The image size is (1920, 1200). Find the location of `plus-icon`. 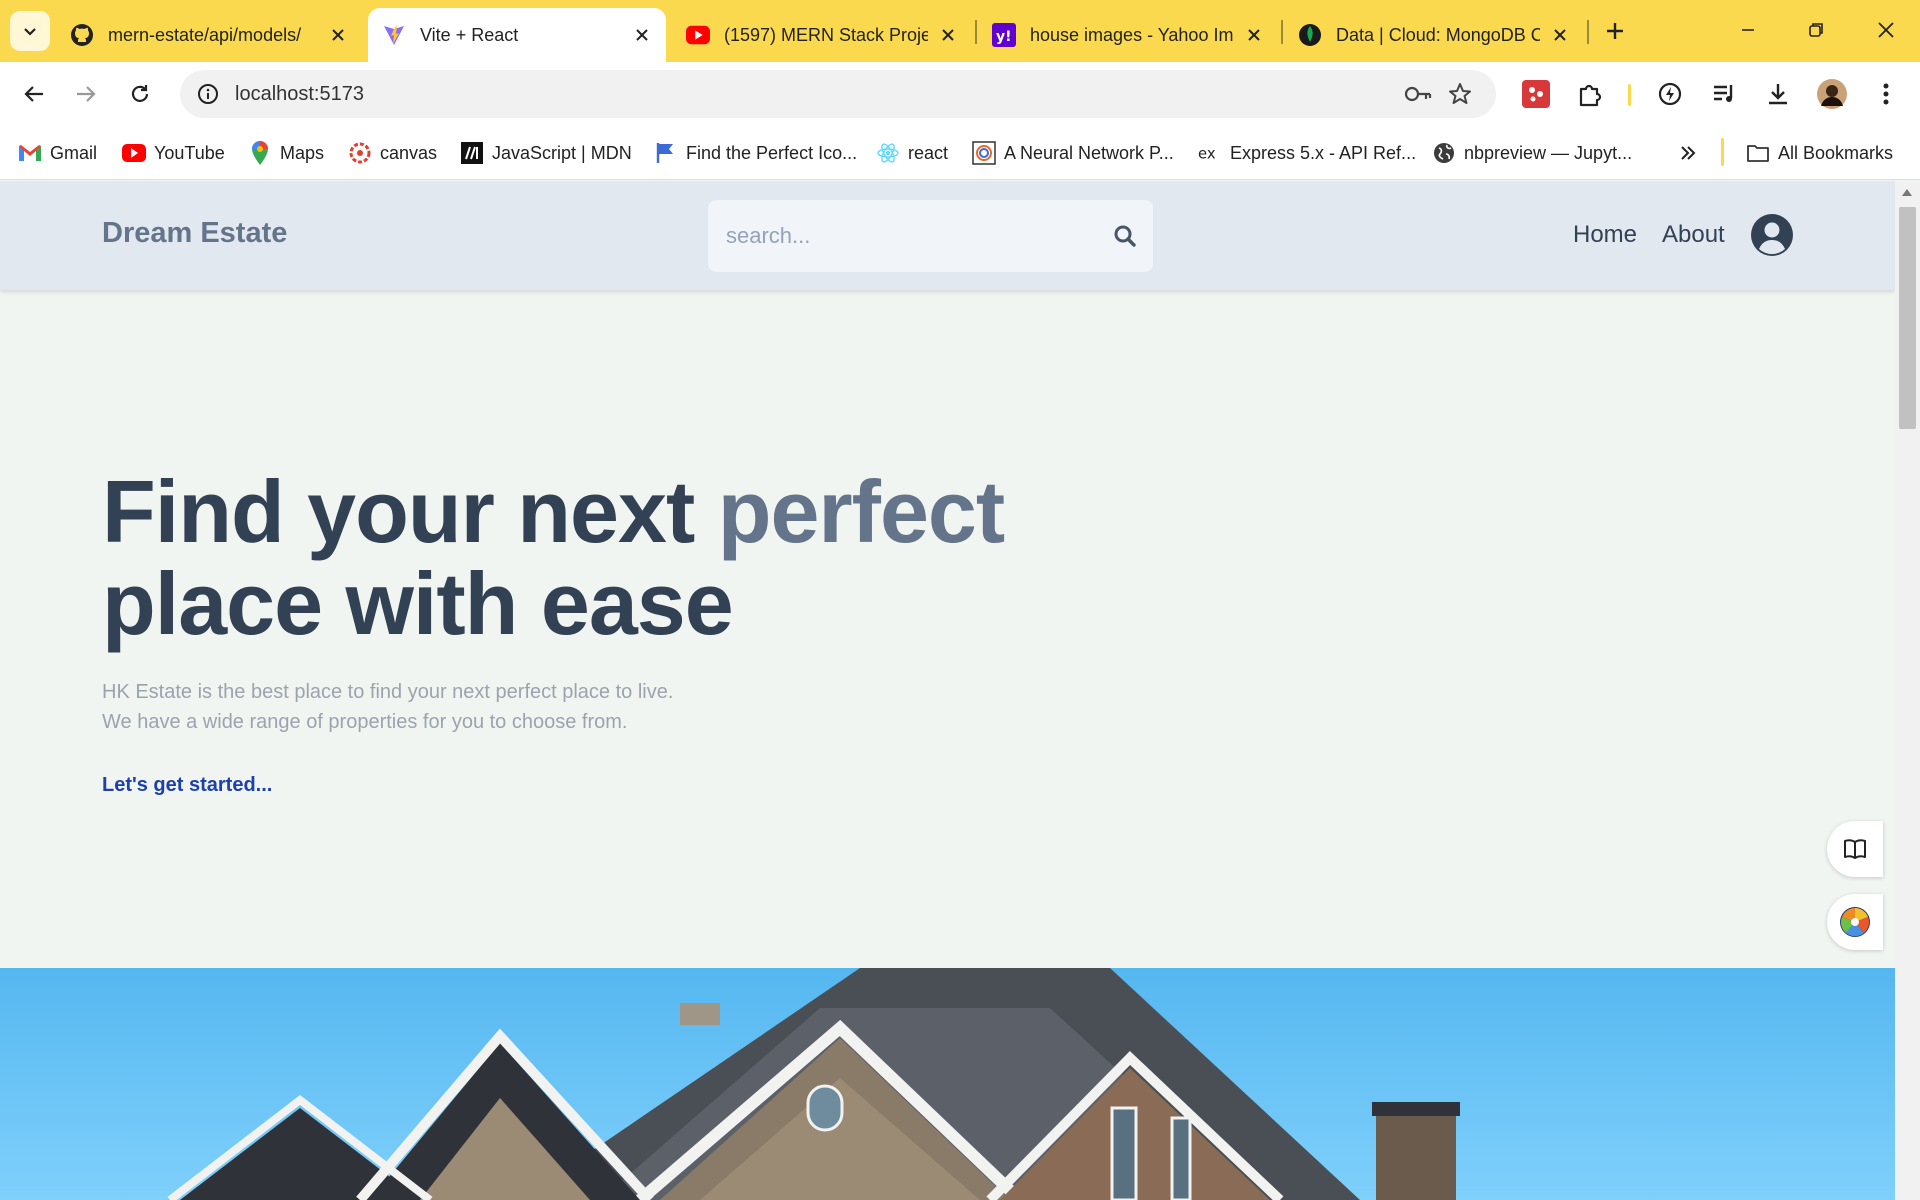

plus-icon is located at coordinates (1615, 31).